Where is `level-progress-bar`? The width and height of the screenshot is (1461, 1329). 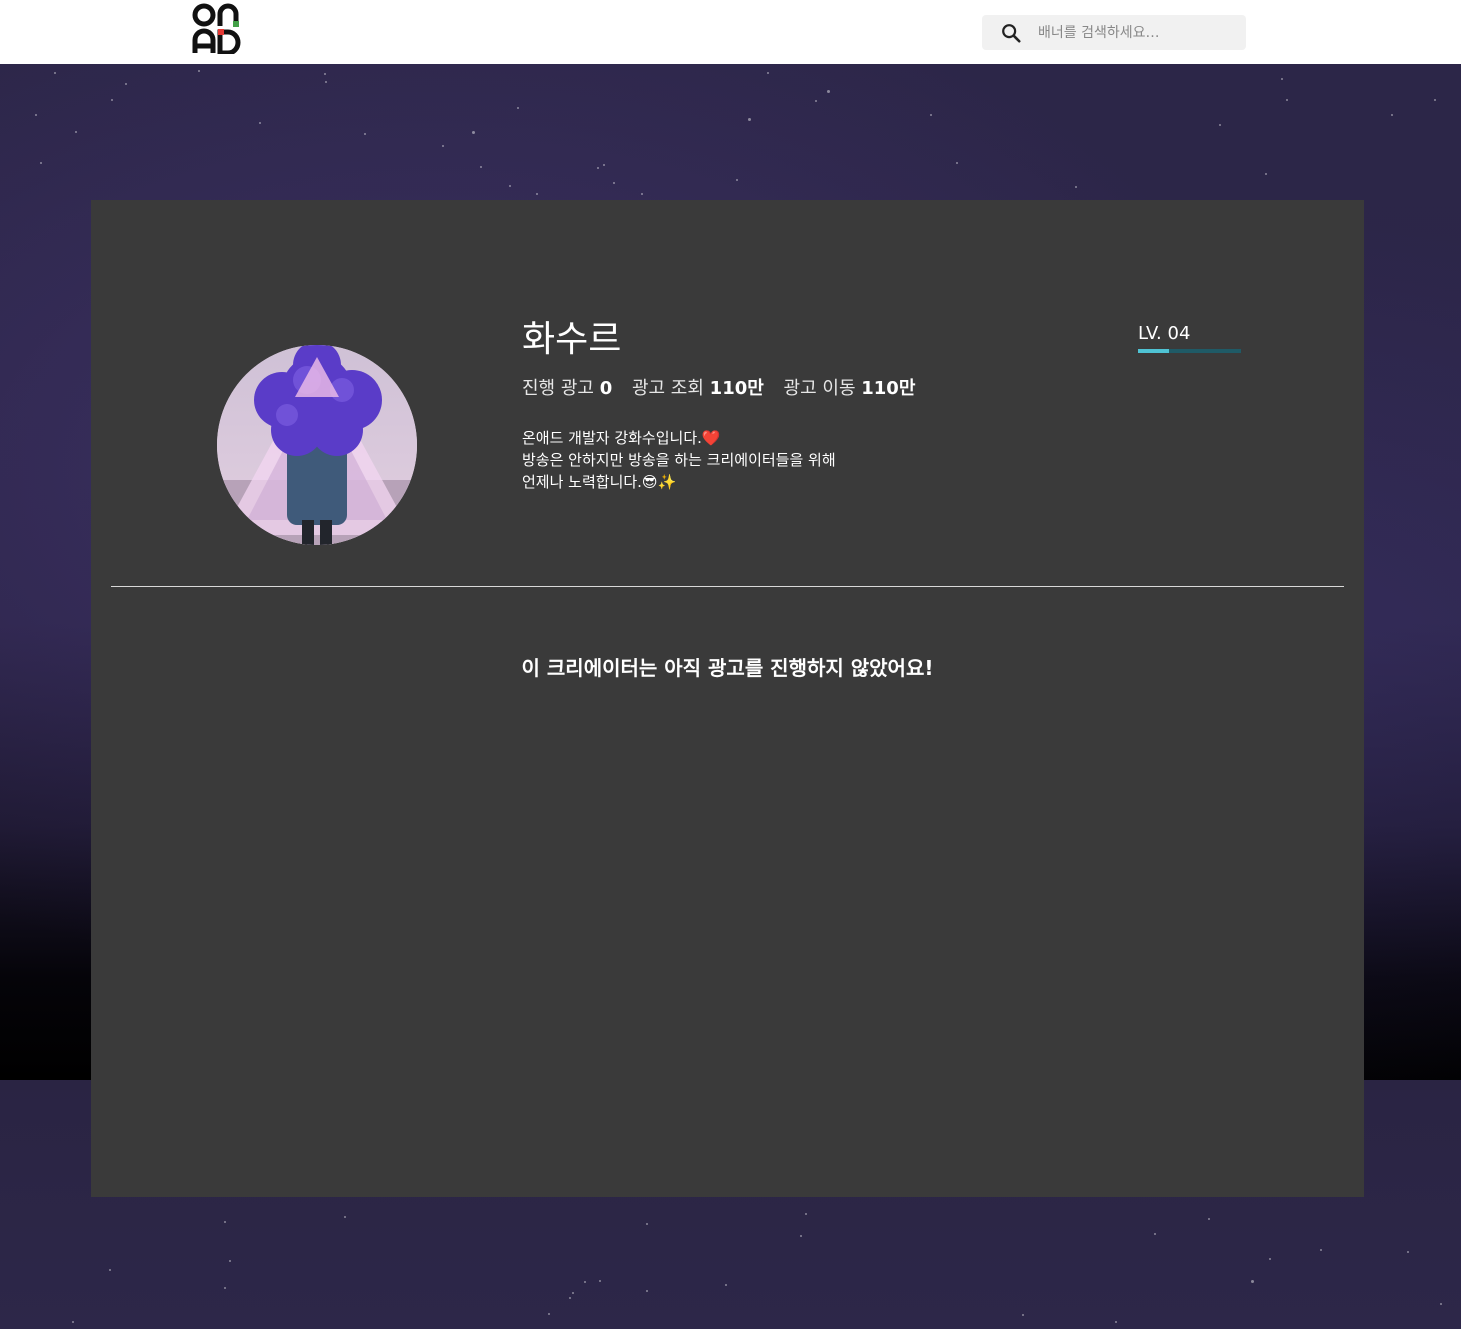 level-progress-bar is located at coordinates (1189, 351).